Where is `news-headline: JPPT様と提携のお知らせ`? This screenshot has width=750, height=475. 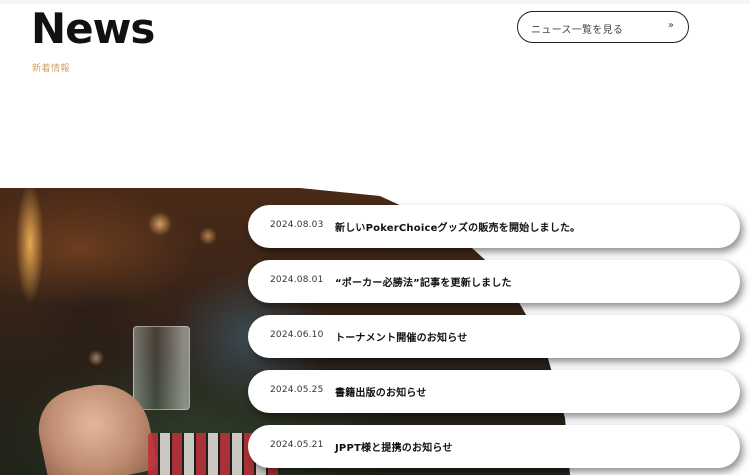 news-headline: JPPT様と提携のお知らせ is located at coordinates (394, 448).